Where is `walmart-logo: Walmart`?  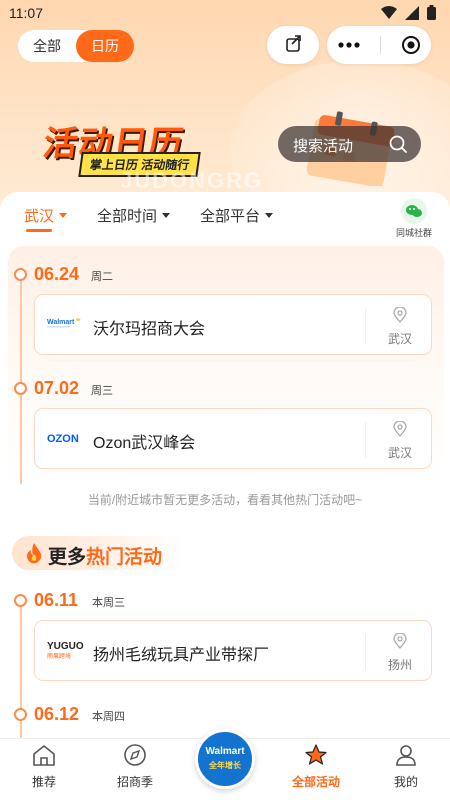 walmart-logo: Walmart is located at coordinates (65, 325).